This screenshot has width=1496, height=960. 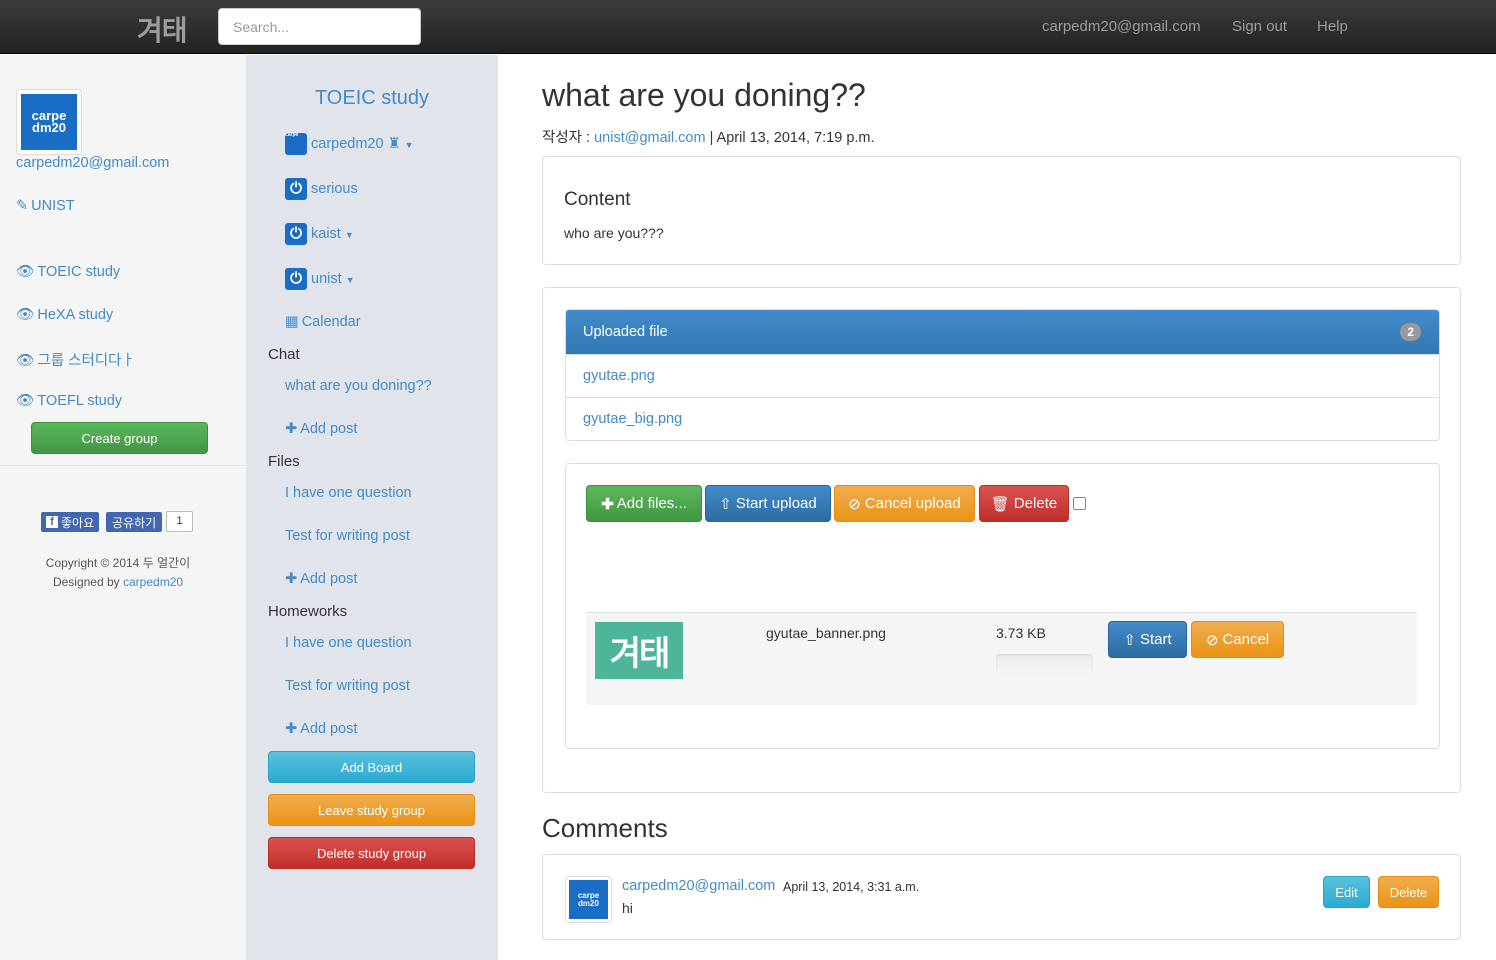 I want to click on group-label: HeXA study, so click(x=75, y=315).